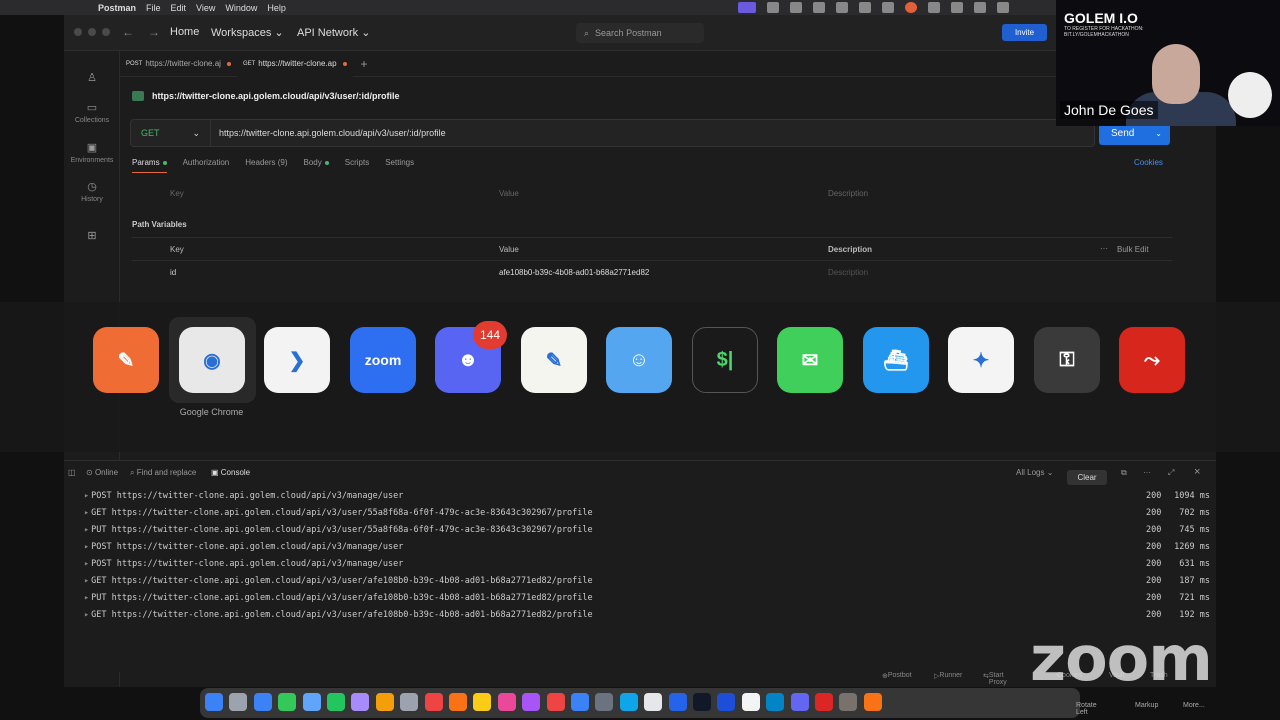 The height and width of the screenshot is (720, 1280). I want to click on invite-button: Invite, so click(1024, 32).